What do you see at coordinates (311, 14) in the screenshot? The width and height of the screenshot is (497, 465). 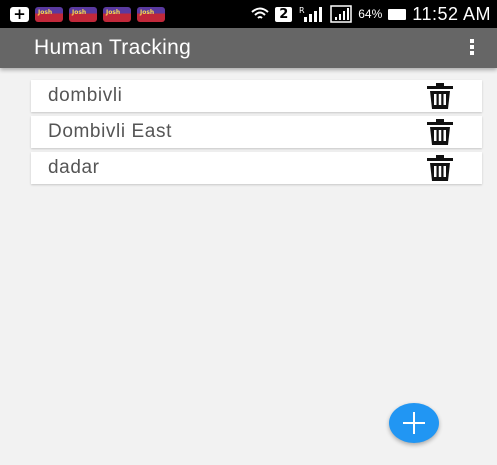 I see `signal-icon: R` at bounding box center [311, 14].